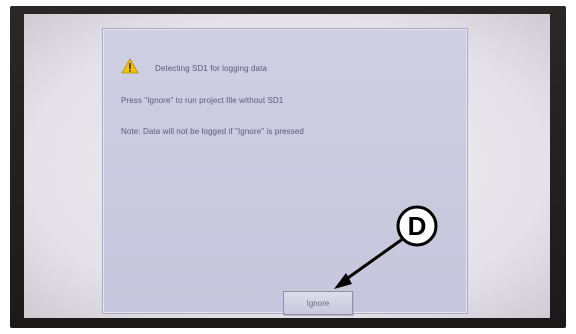 This screenshot has height=334, width=576. What do you see at coordinates (130, 66) in the screenshot?
I see `warning-icon` at bounding box center [130, 66].